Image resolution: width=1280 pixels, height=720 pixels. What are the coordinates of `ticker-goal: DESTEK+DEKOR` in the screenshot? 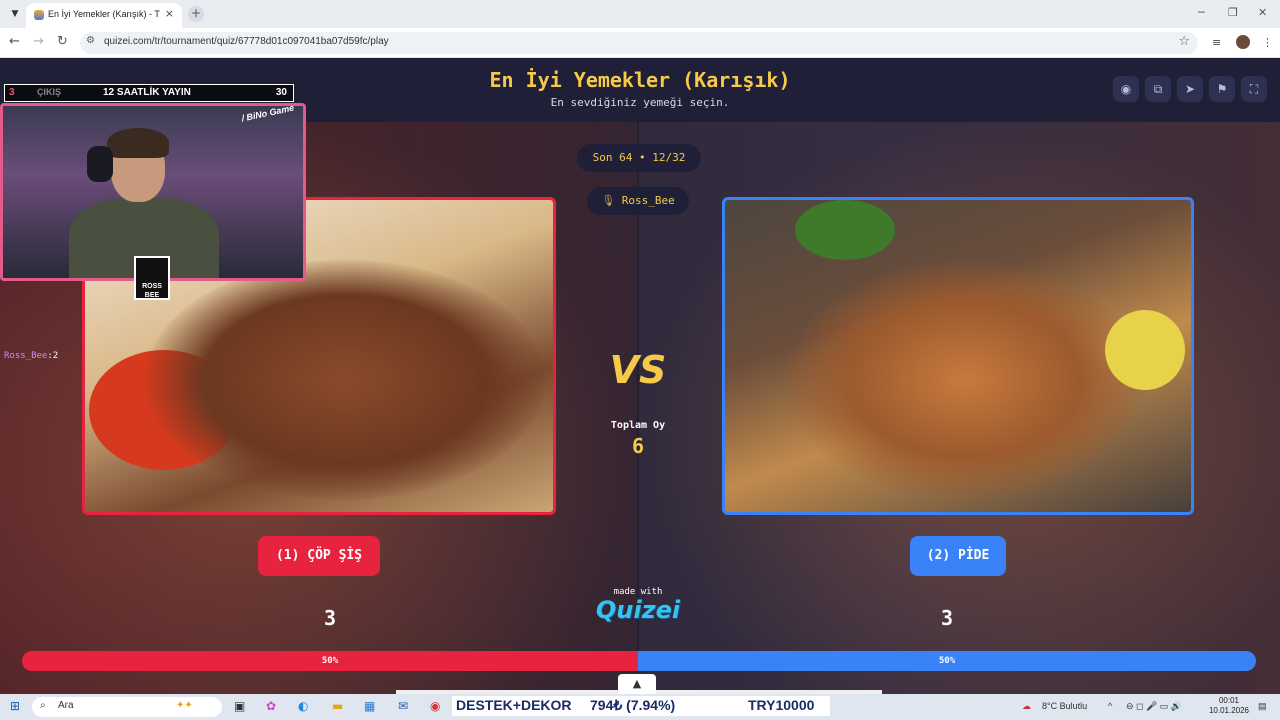 It's located at (514, 705).